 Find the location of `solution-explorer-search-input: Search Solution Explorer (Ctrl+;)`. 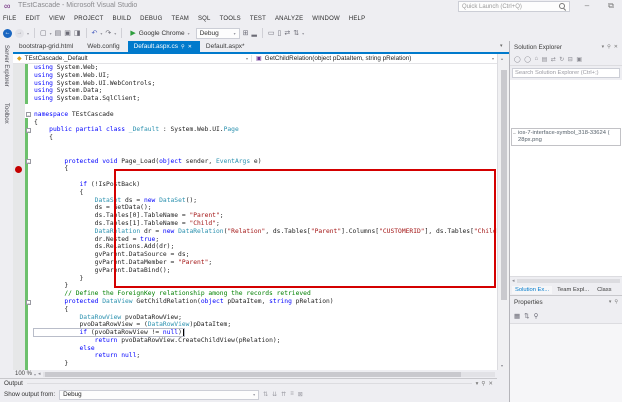

solution-explorer-search-input: Search Solution Explorer (Ctrl+;) is located at coordinates (566, 73).